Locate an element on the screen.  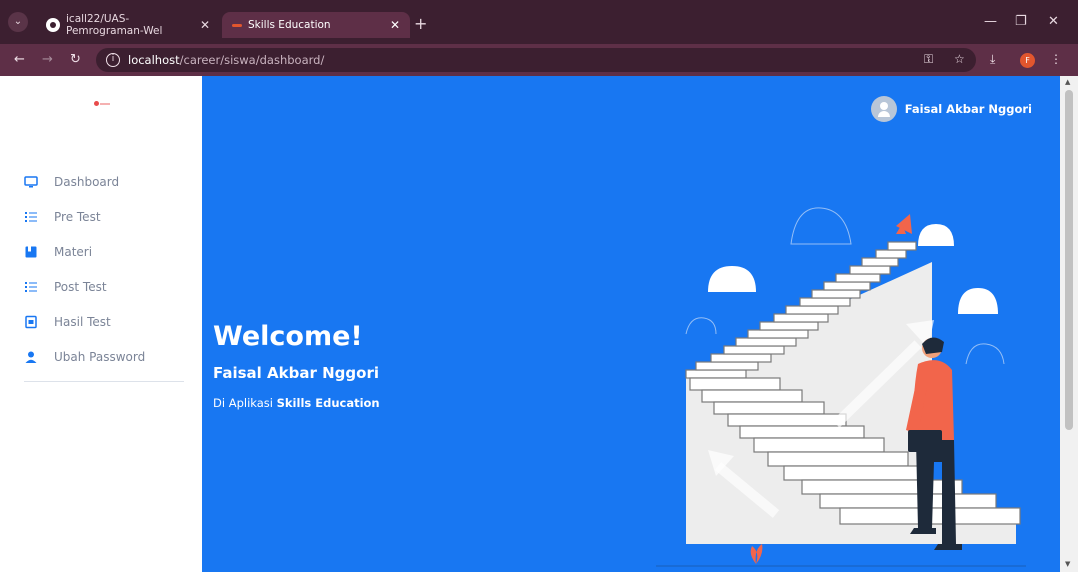
download-icon: ⤓ is located at coordinates (992, 59).